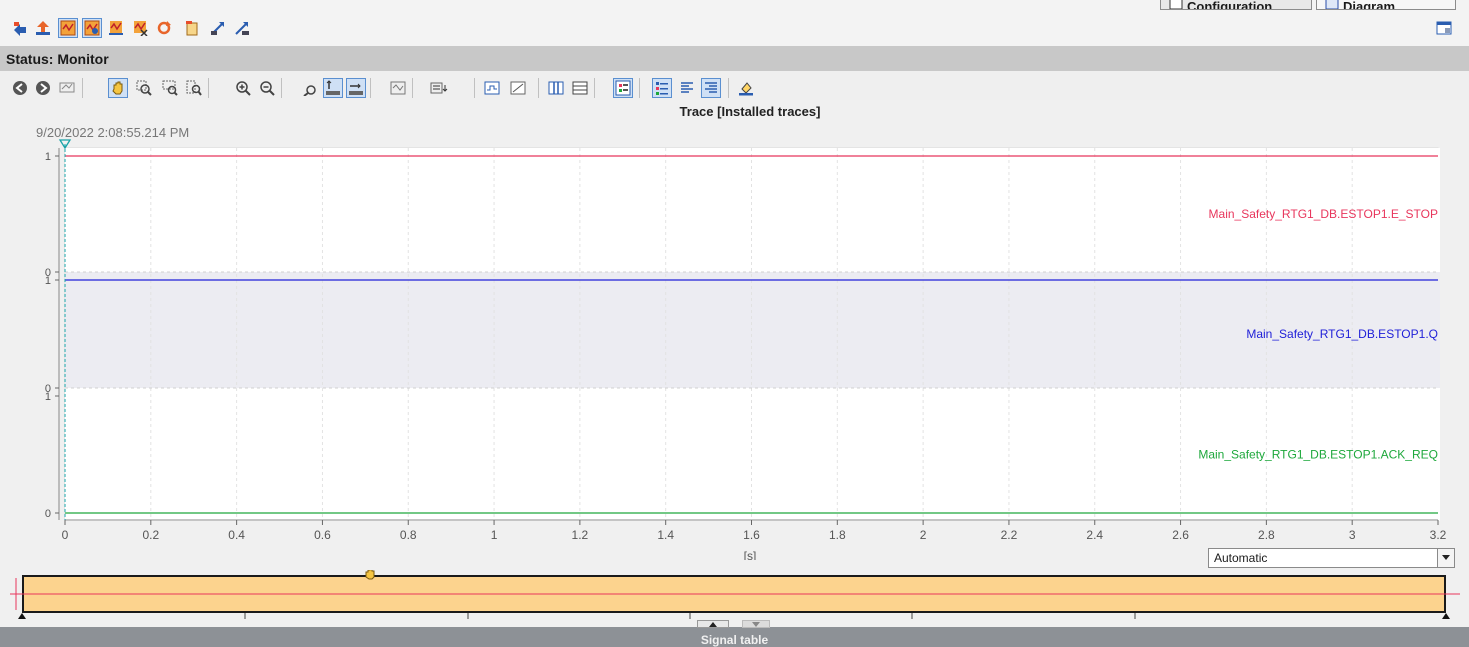  I want to click on x-tick-label: 0.4, so click(236, 535).